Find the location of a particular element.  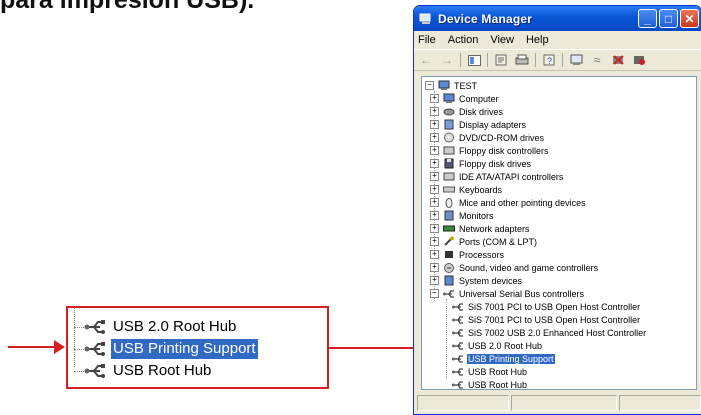

tree-category-12: + Processors is located at coordinates (467, 254).